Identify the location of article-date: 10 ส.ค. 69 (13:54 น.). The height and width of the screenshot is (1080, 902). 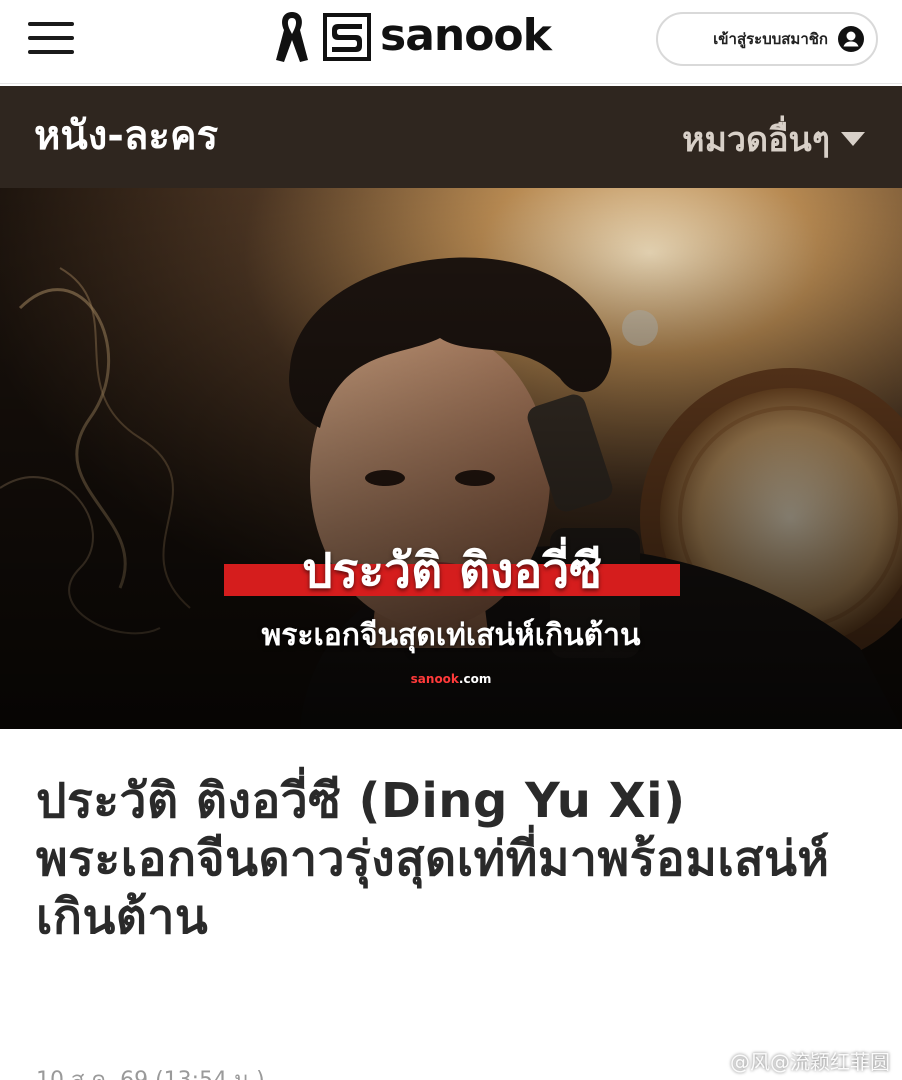
(150, 1071).